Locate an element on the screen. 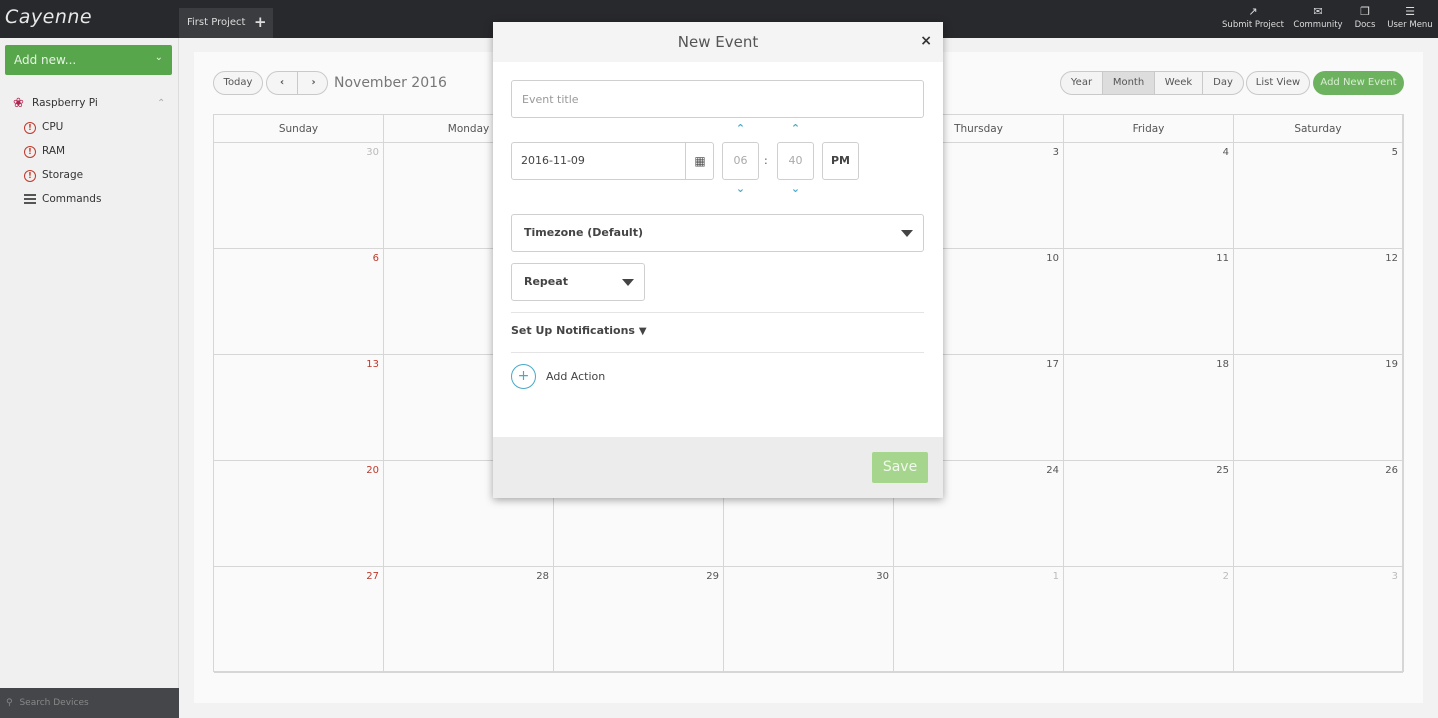 The image size is (1438, 718). minute-field: 40 is located at coordinates (795, 161).